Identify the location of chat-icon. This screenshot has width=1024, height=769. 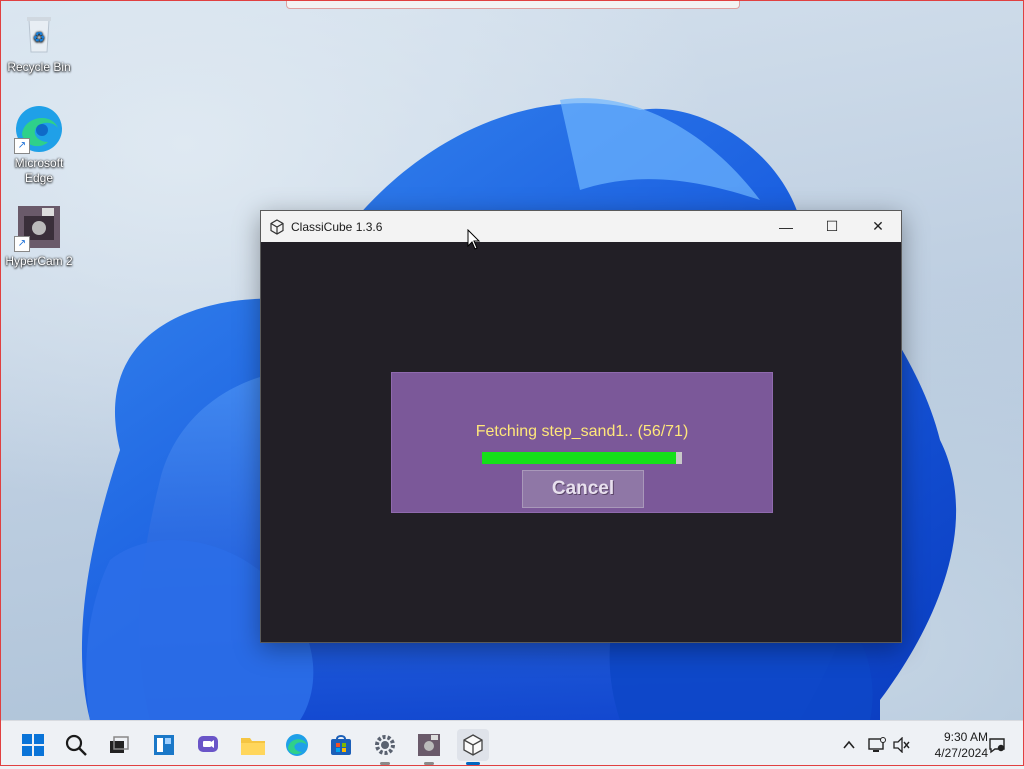
(208, 744).